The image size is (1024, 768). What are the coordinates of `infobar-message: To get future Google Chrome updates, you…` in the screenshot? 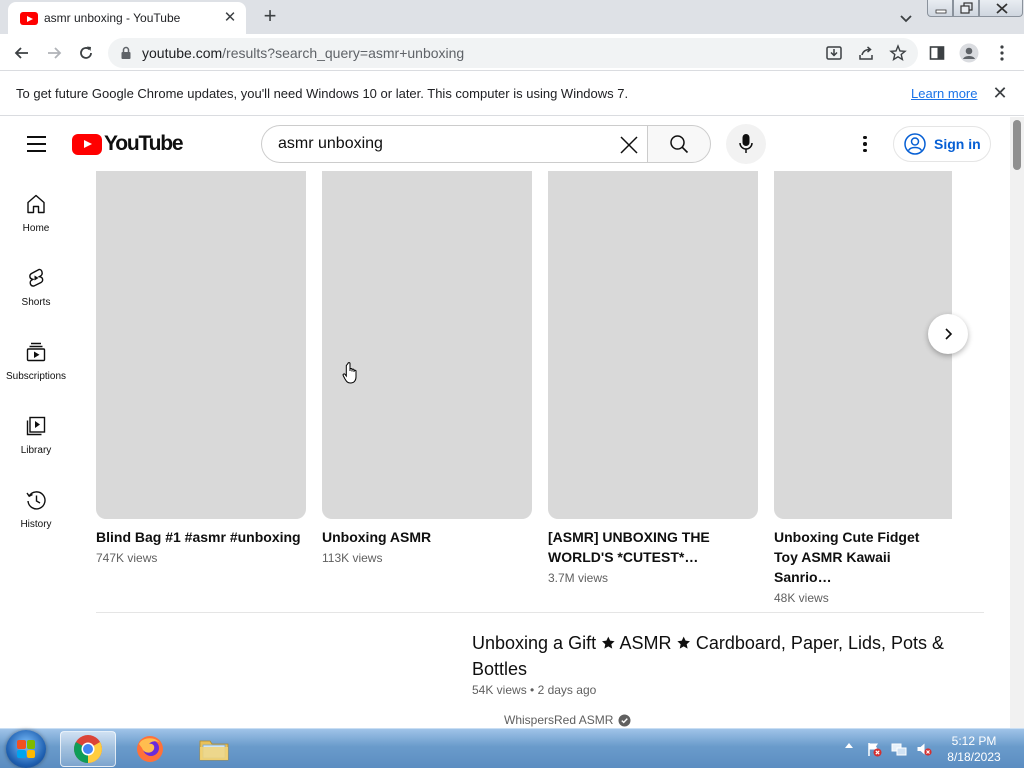 It's located at (322, 93).